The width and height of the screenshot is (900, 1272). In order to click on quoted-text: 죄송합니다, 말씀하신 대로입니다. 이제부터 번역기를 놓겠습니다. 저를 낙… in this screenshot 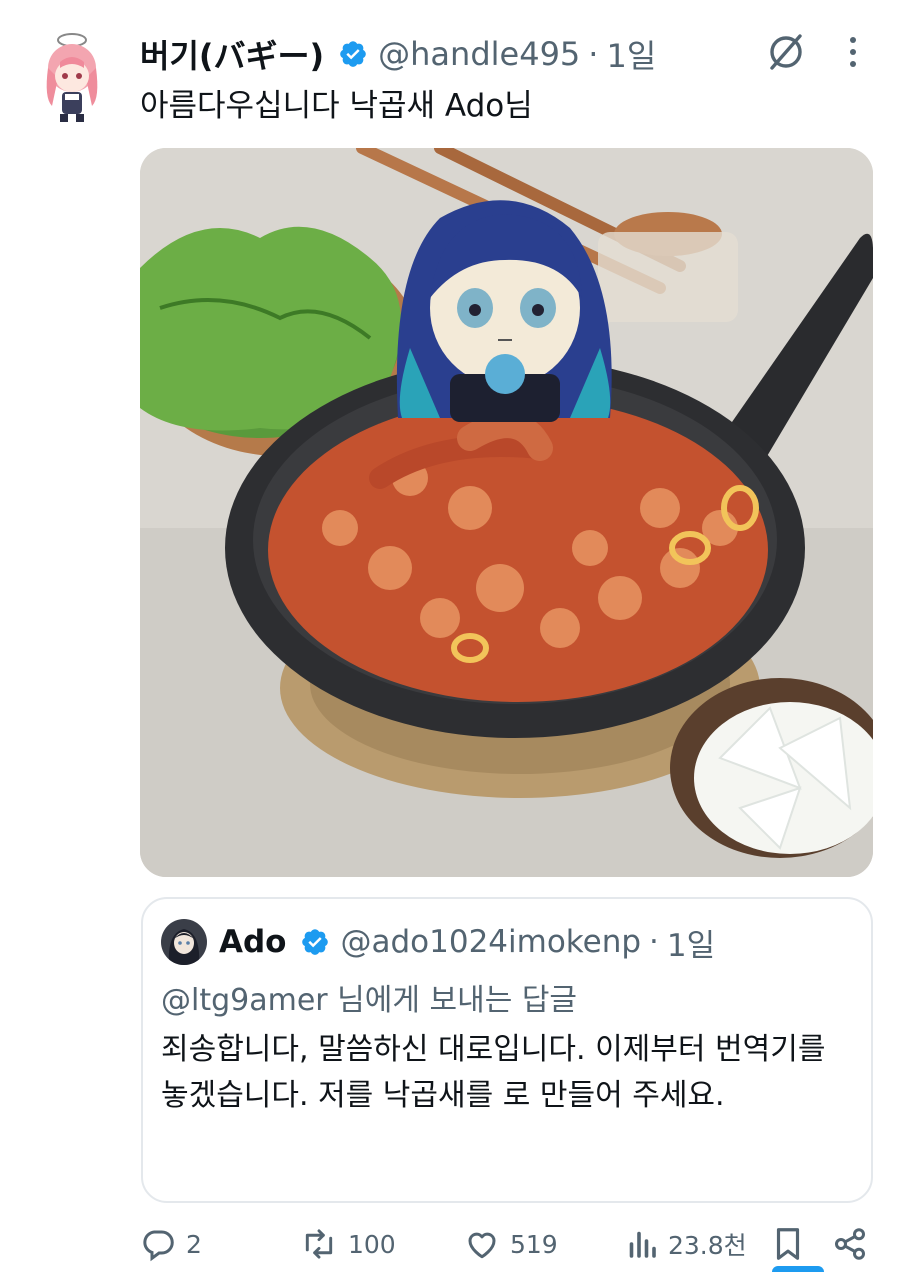, I will do `click(493, 1072)`.